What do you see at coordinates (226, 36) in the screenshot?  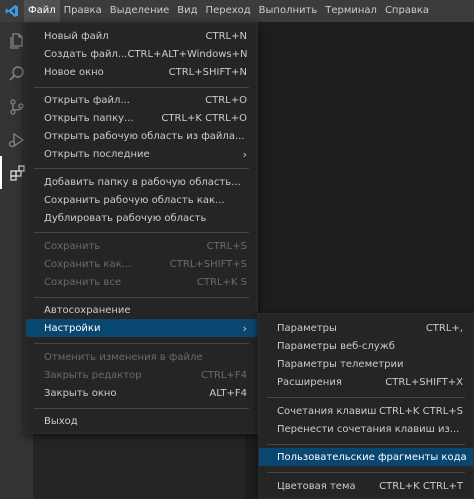 I see `menu-item-shortcut: CTRL+N` at bounding box center [226, 36].